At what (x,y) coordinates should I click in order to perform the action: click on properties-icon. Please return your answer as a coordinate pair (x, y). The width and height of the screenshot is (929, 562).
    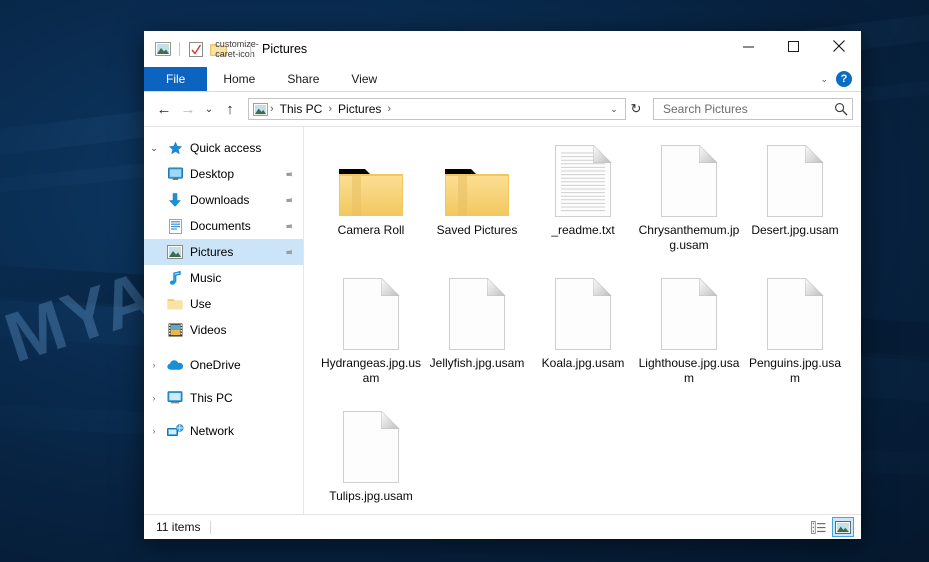
    Looking at the image, I should click on (196, 49).